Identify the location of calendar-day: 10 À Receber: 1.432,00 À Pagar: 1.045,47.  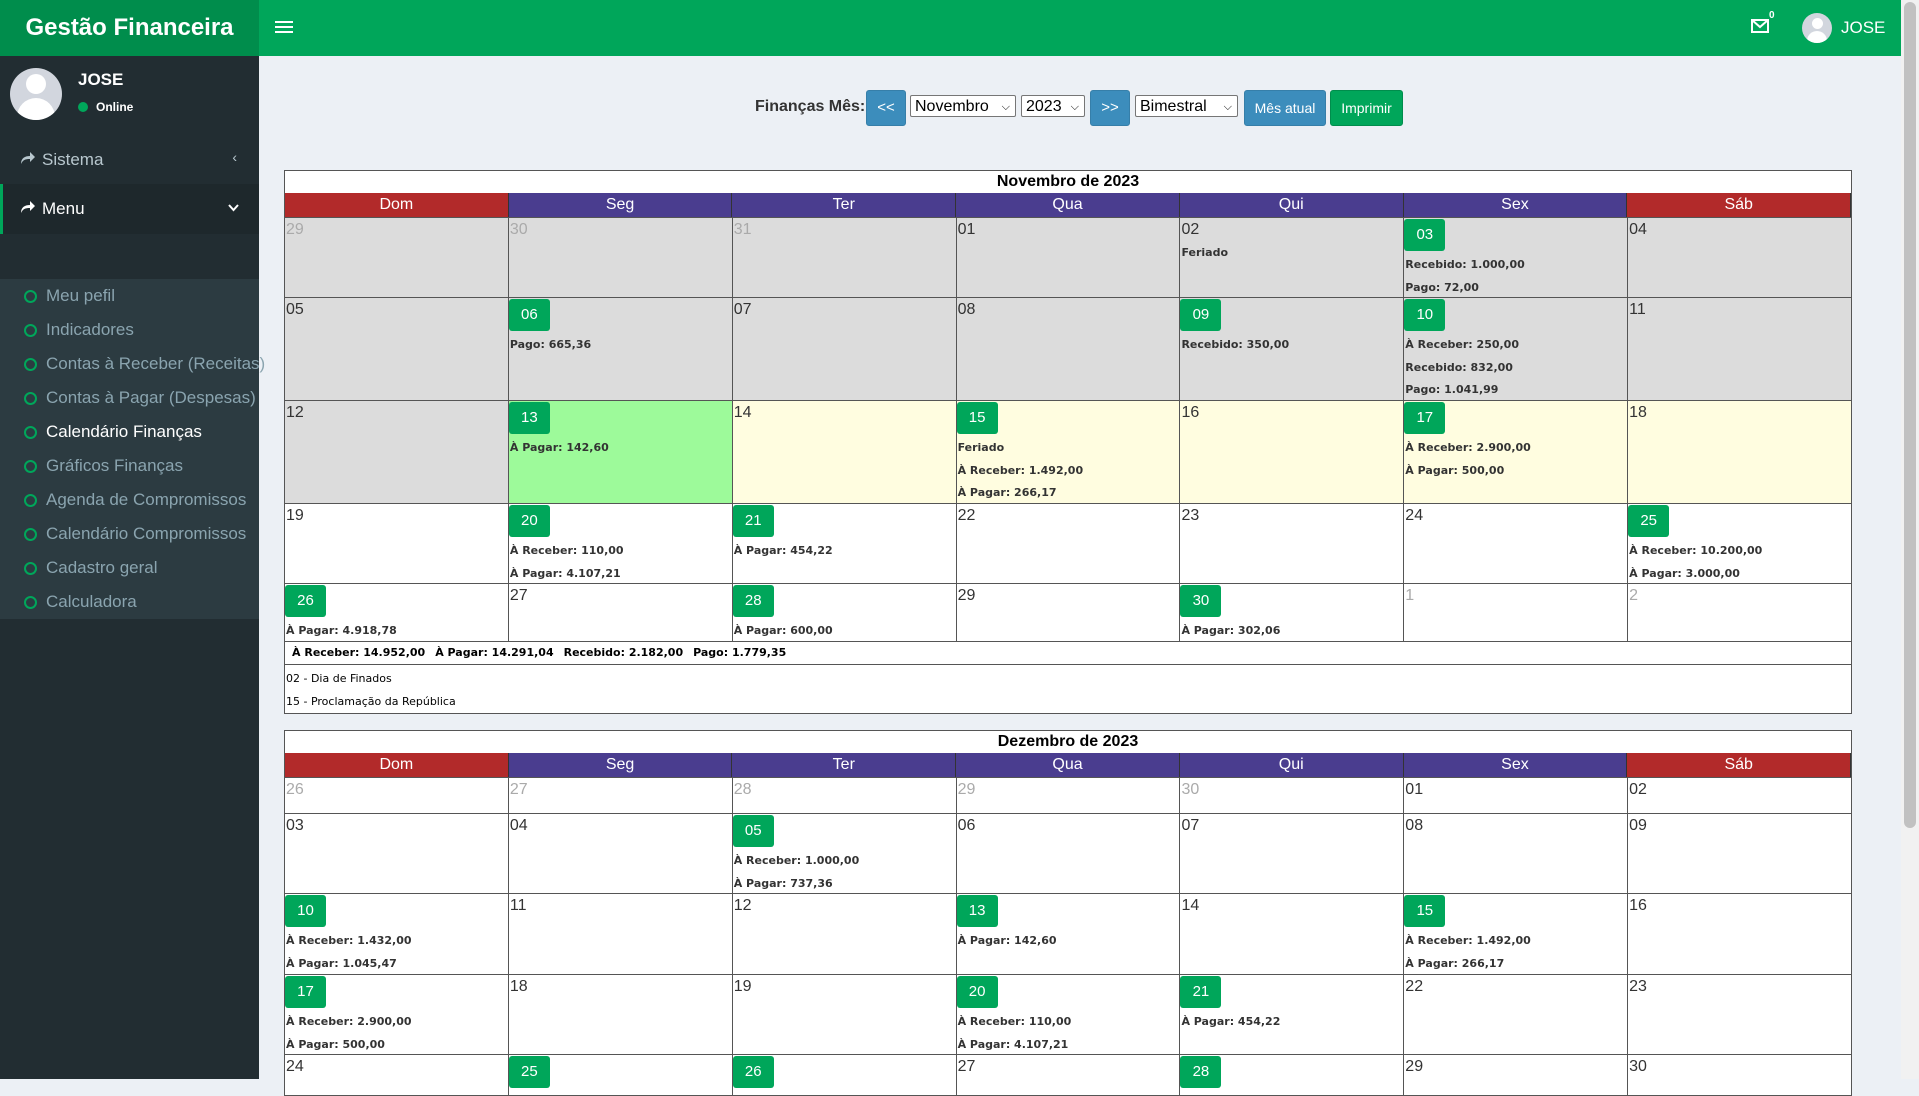
(397, 934).